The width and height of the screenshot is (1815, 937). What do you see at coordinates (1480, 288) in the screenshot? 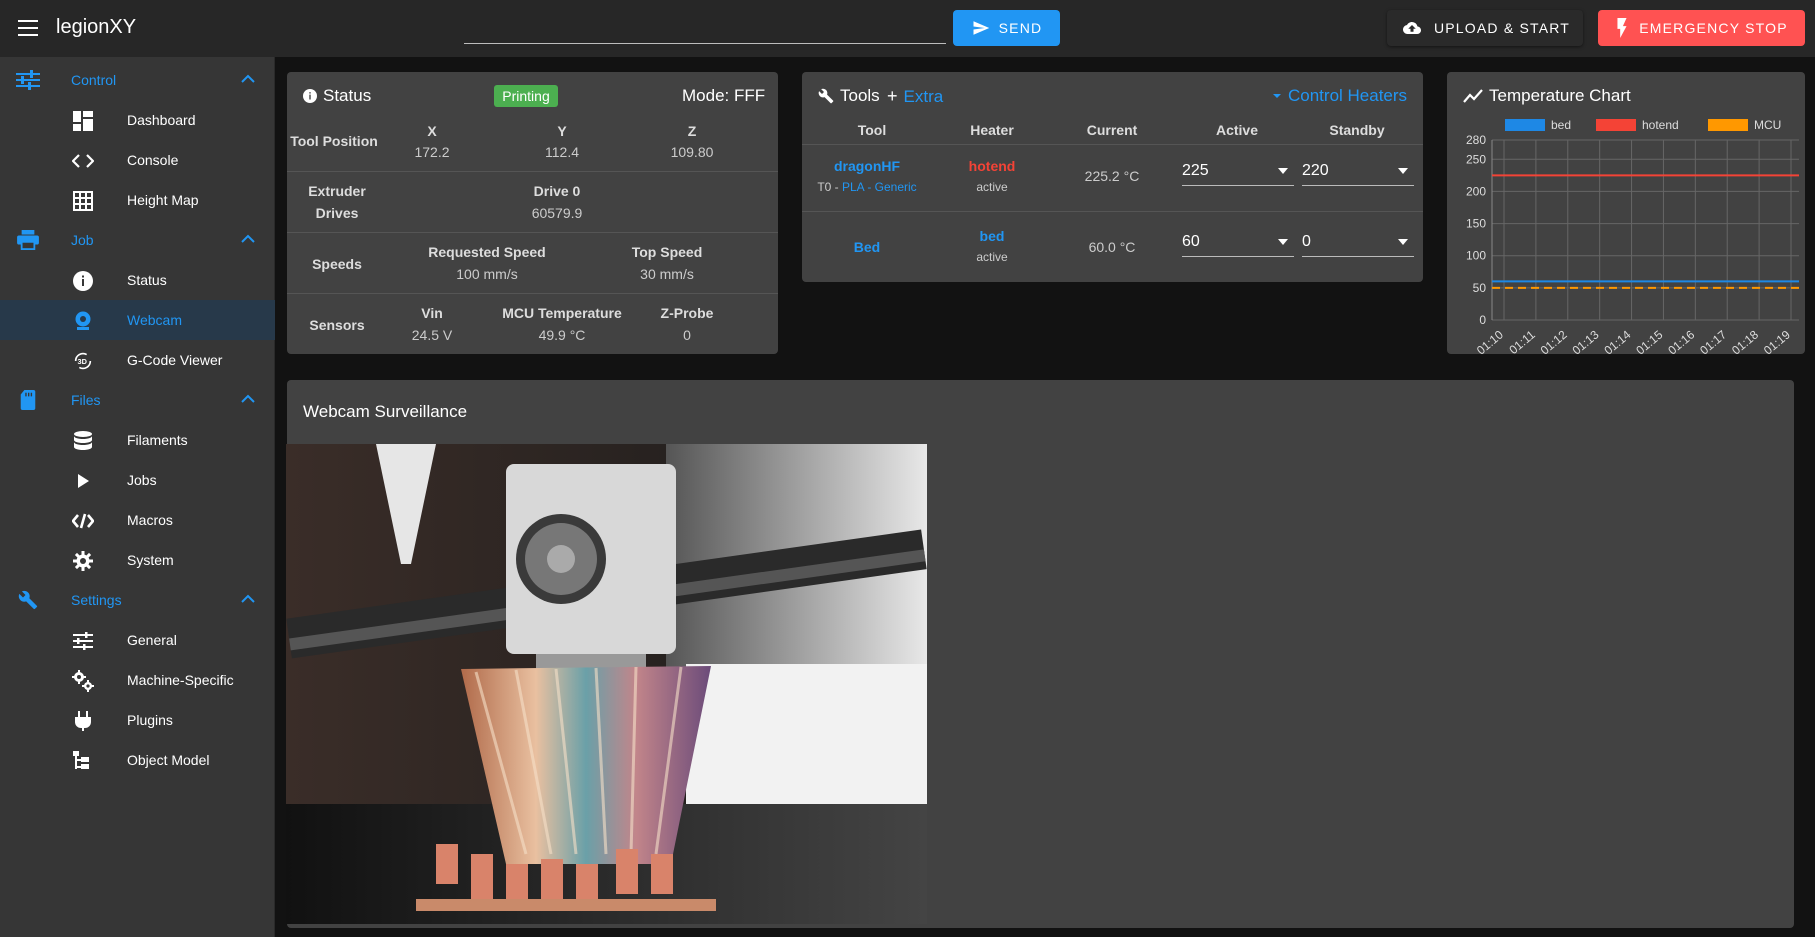
I see `y-tick-label: 50` at bounding box center [1480, 288].